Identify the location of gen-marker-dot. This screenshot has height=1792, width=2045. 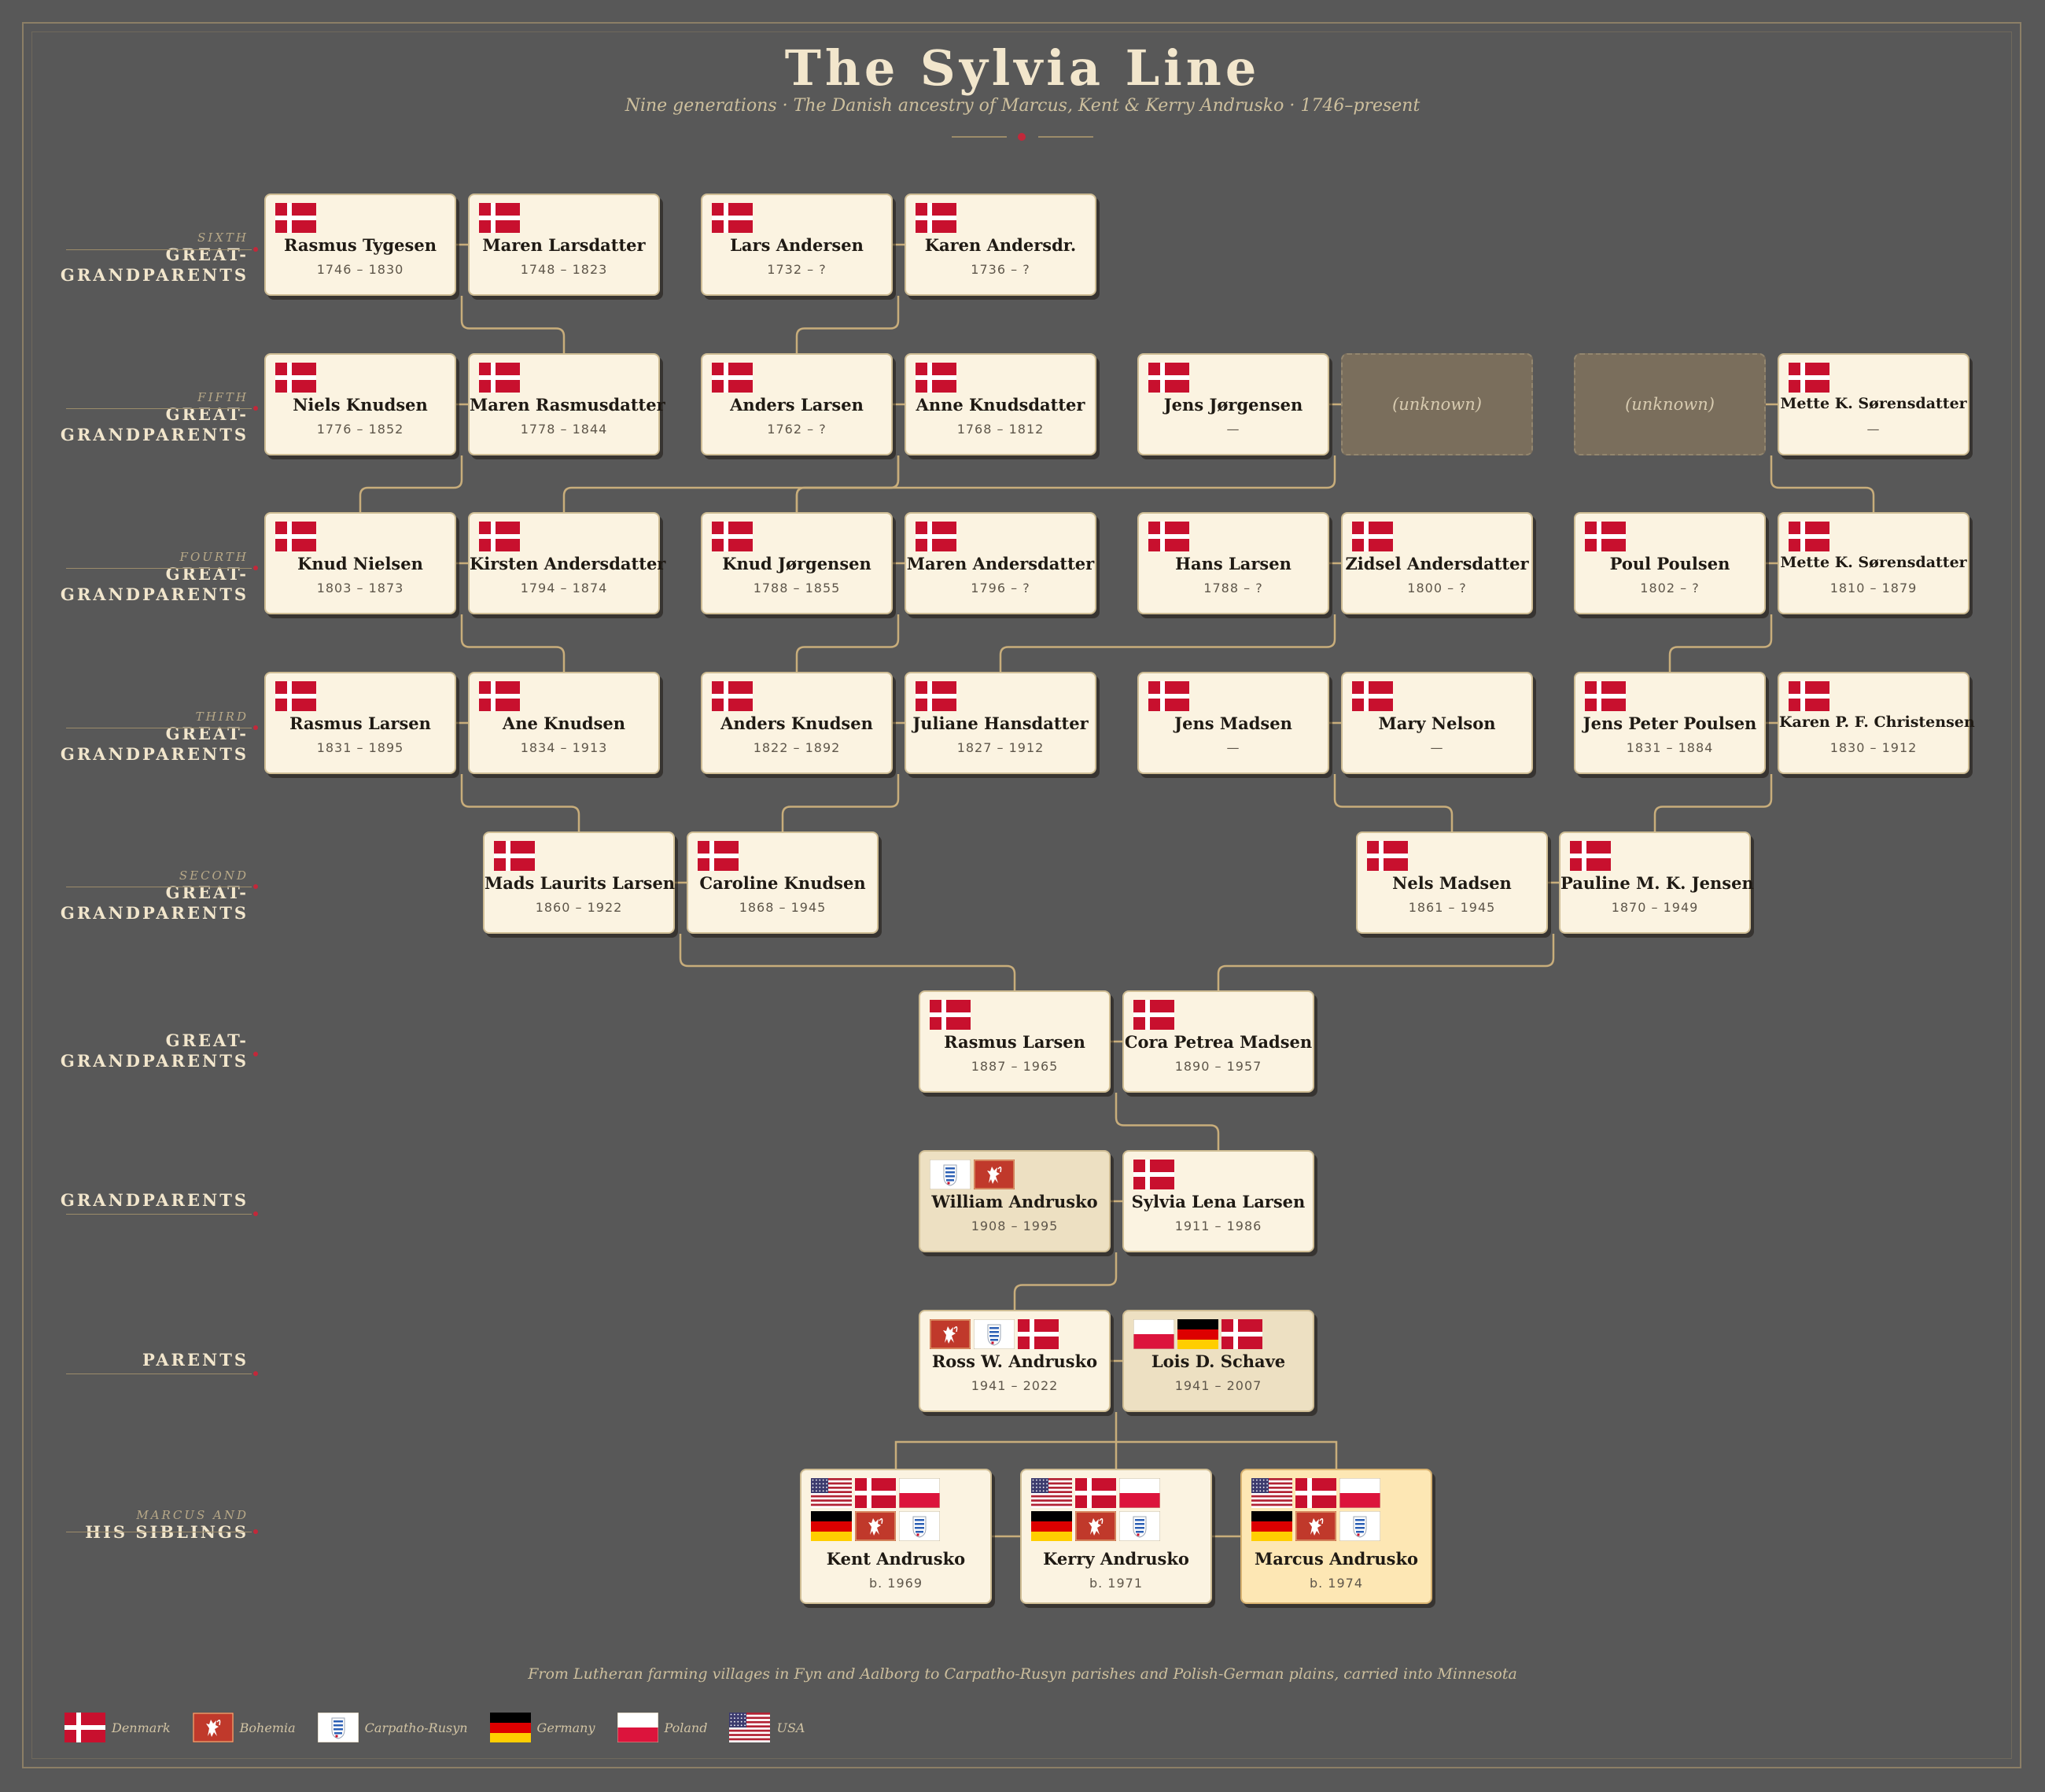
(256, 409).